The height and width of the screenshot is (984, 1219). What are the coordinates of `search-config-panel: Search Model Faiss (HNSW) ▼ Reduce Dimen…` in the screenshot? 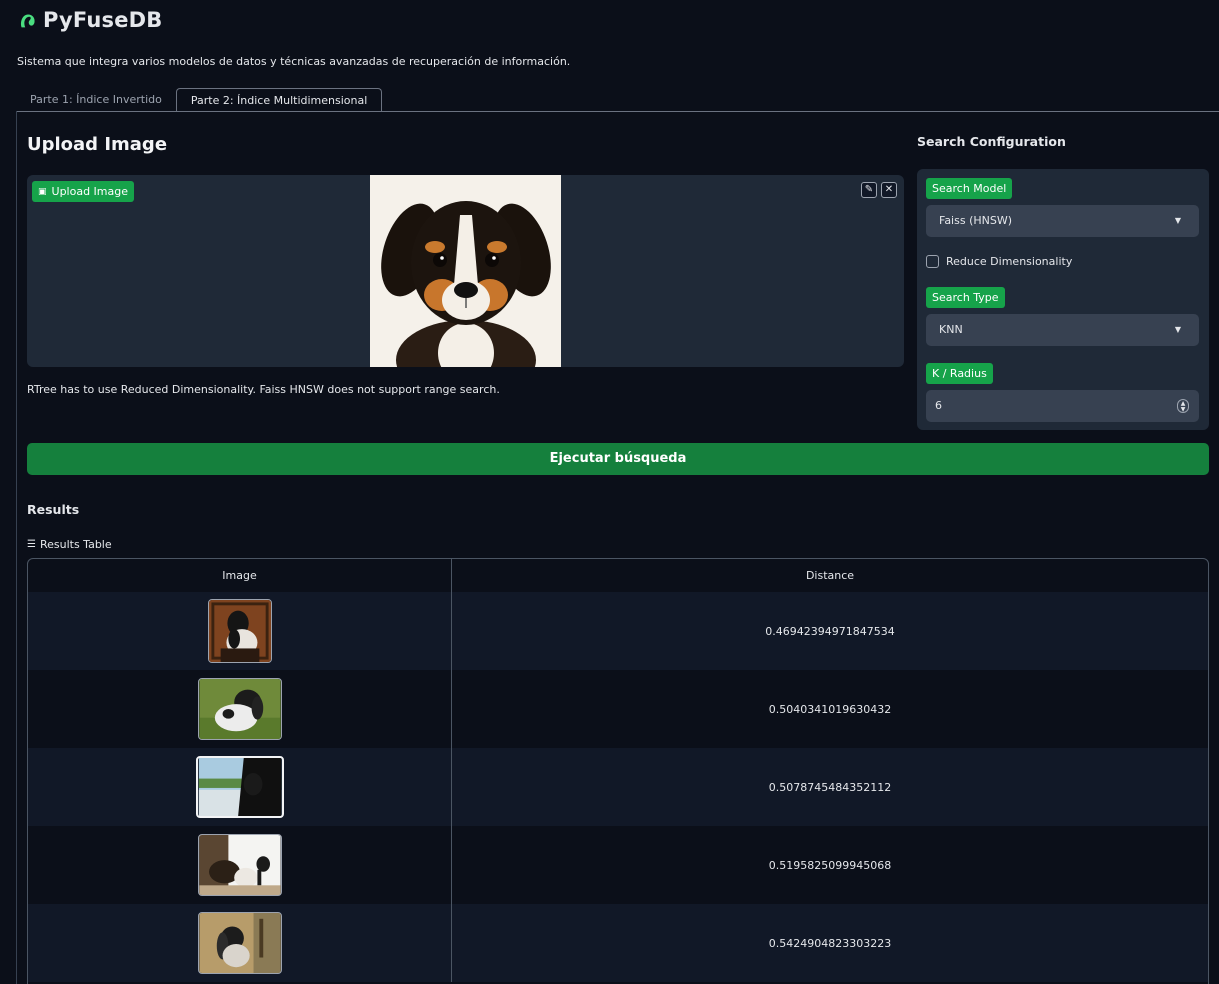 It's located at (1063, 299).